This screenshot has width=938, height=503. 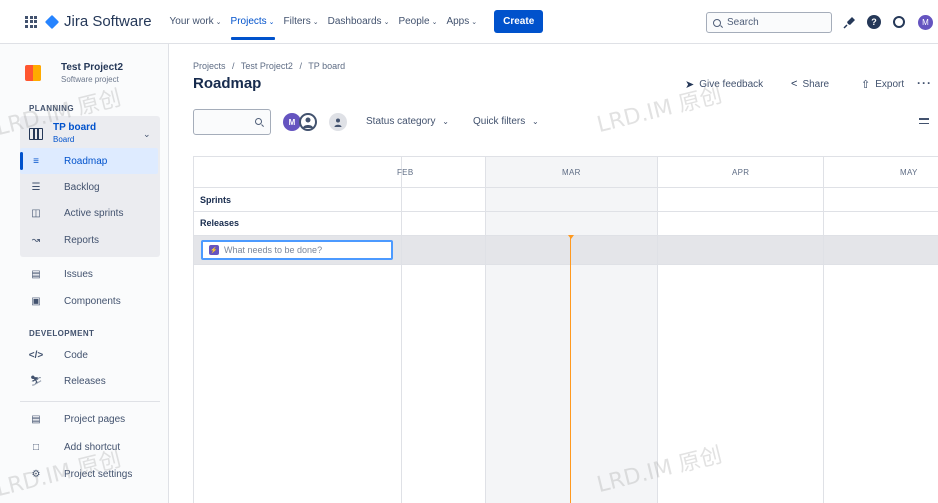 I want to click on board-columns-icon: ◫, so click(x=36, y=213).